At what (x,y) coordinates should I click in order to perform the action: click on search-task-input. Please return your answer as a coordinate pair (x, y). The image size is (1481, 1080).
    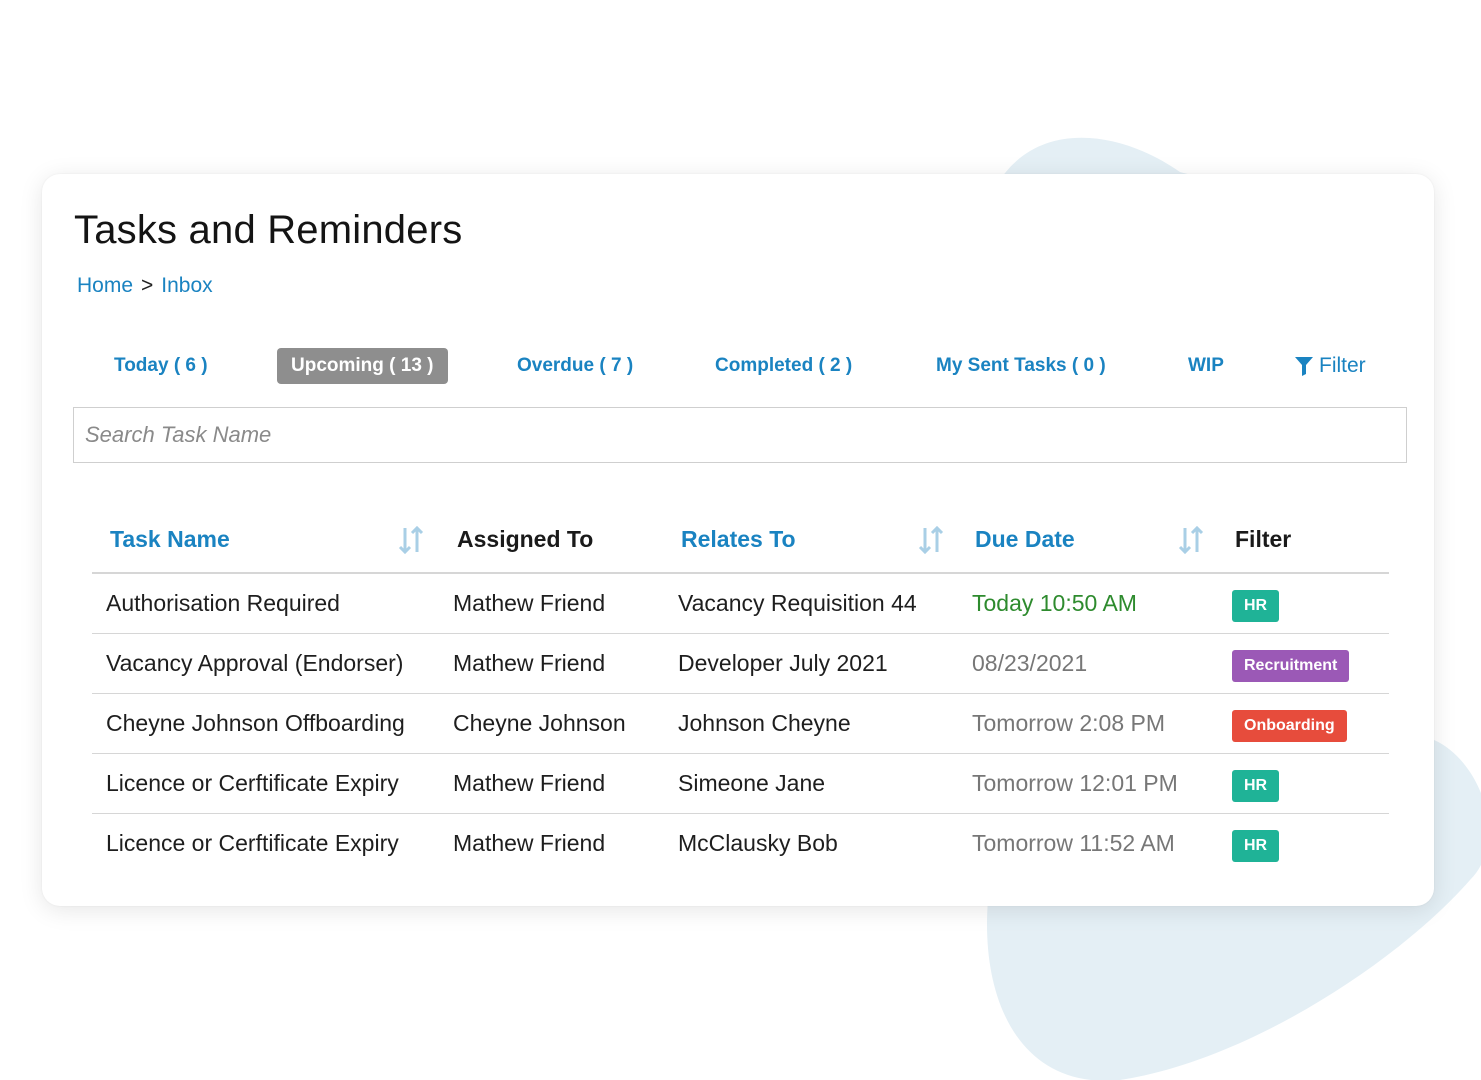
    Looking at the image, I should click on (740, 435).